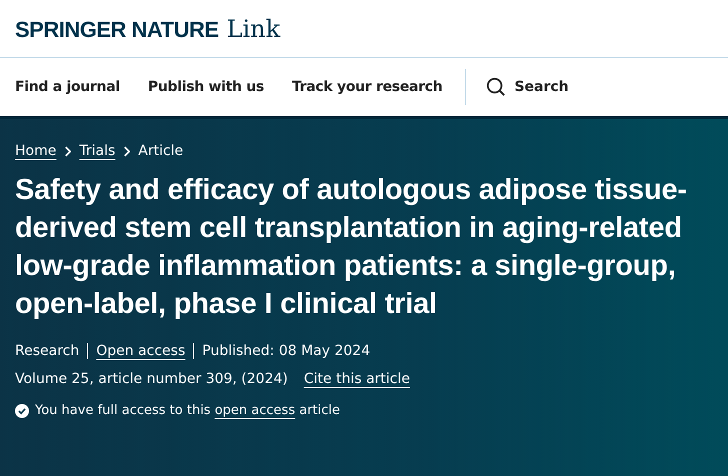 This screenshot has width=728, height=476. What do you see at coordinates (151, 379) in the screenshot?
I see `citation-text: Volume 25, article number 309, (2024)` at bounding box center [151, 379].